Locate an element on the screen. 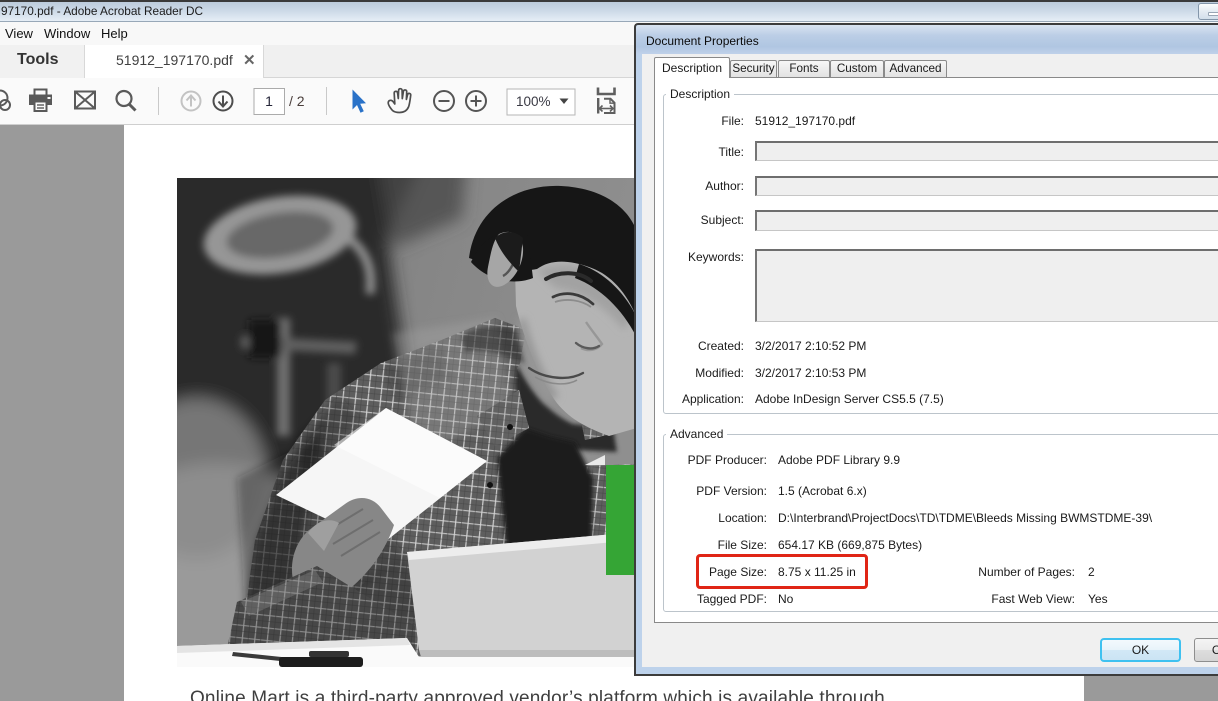  svg-text: 1 is located at coordinates (269, 101).